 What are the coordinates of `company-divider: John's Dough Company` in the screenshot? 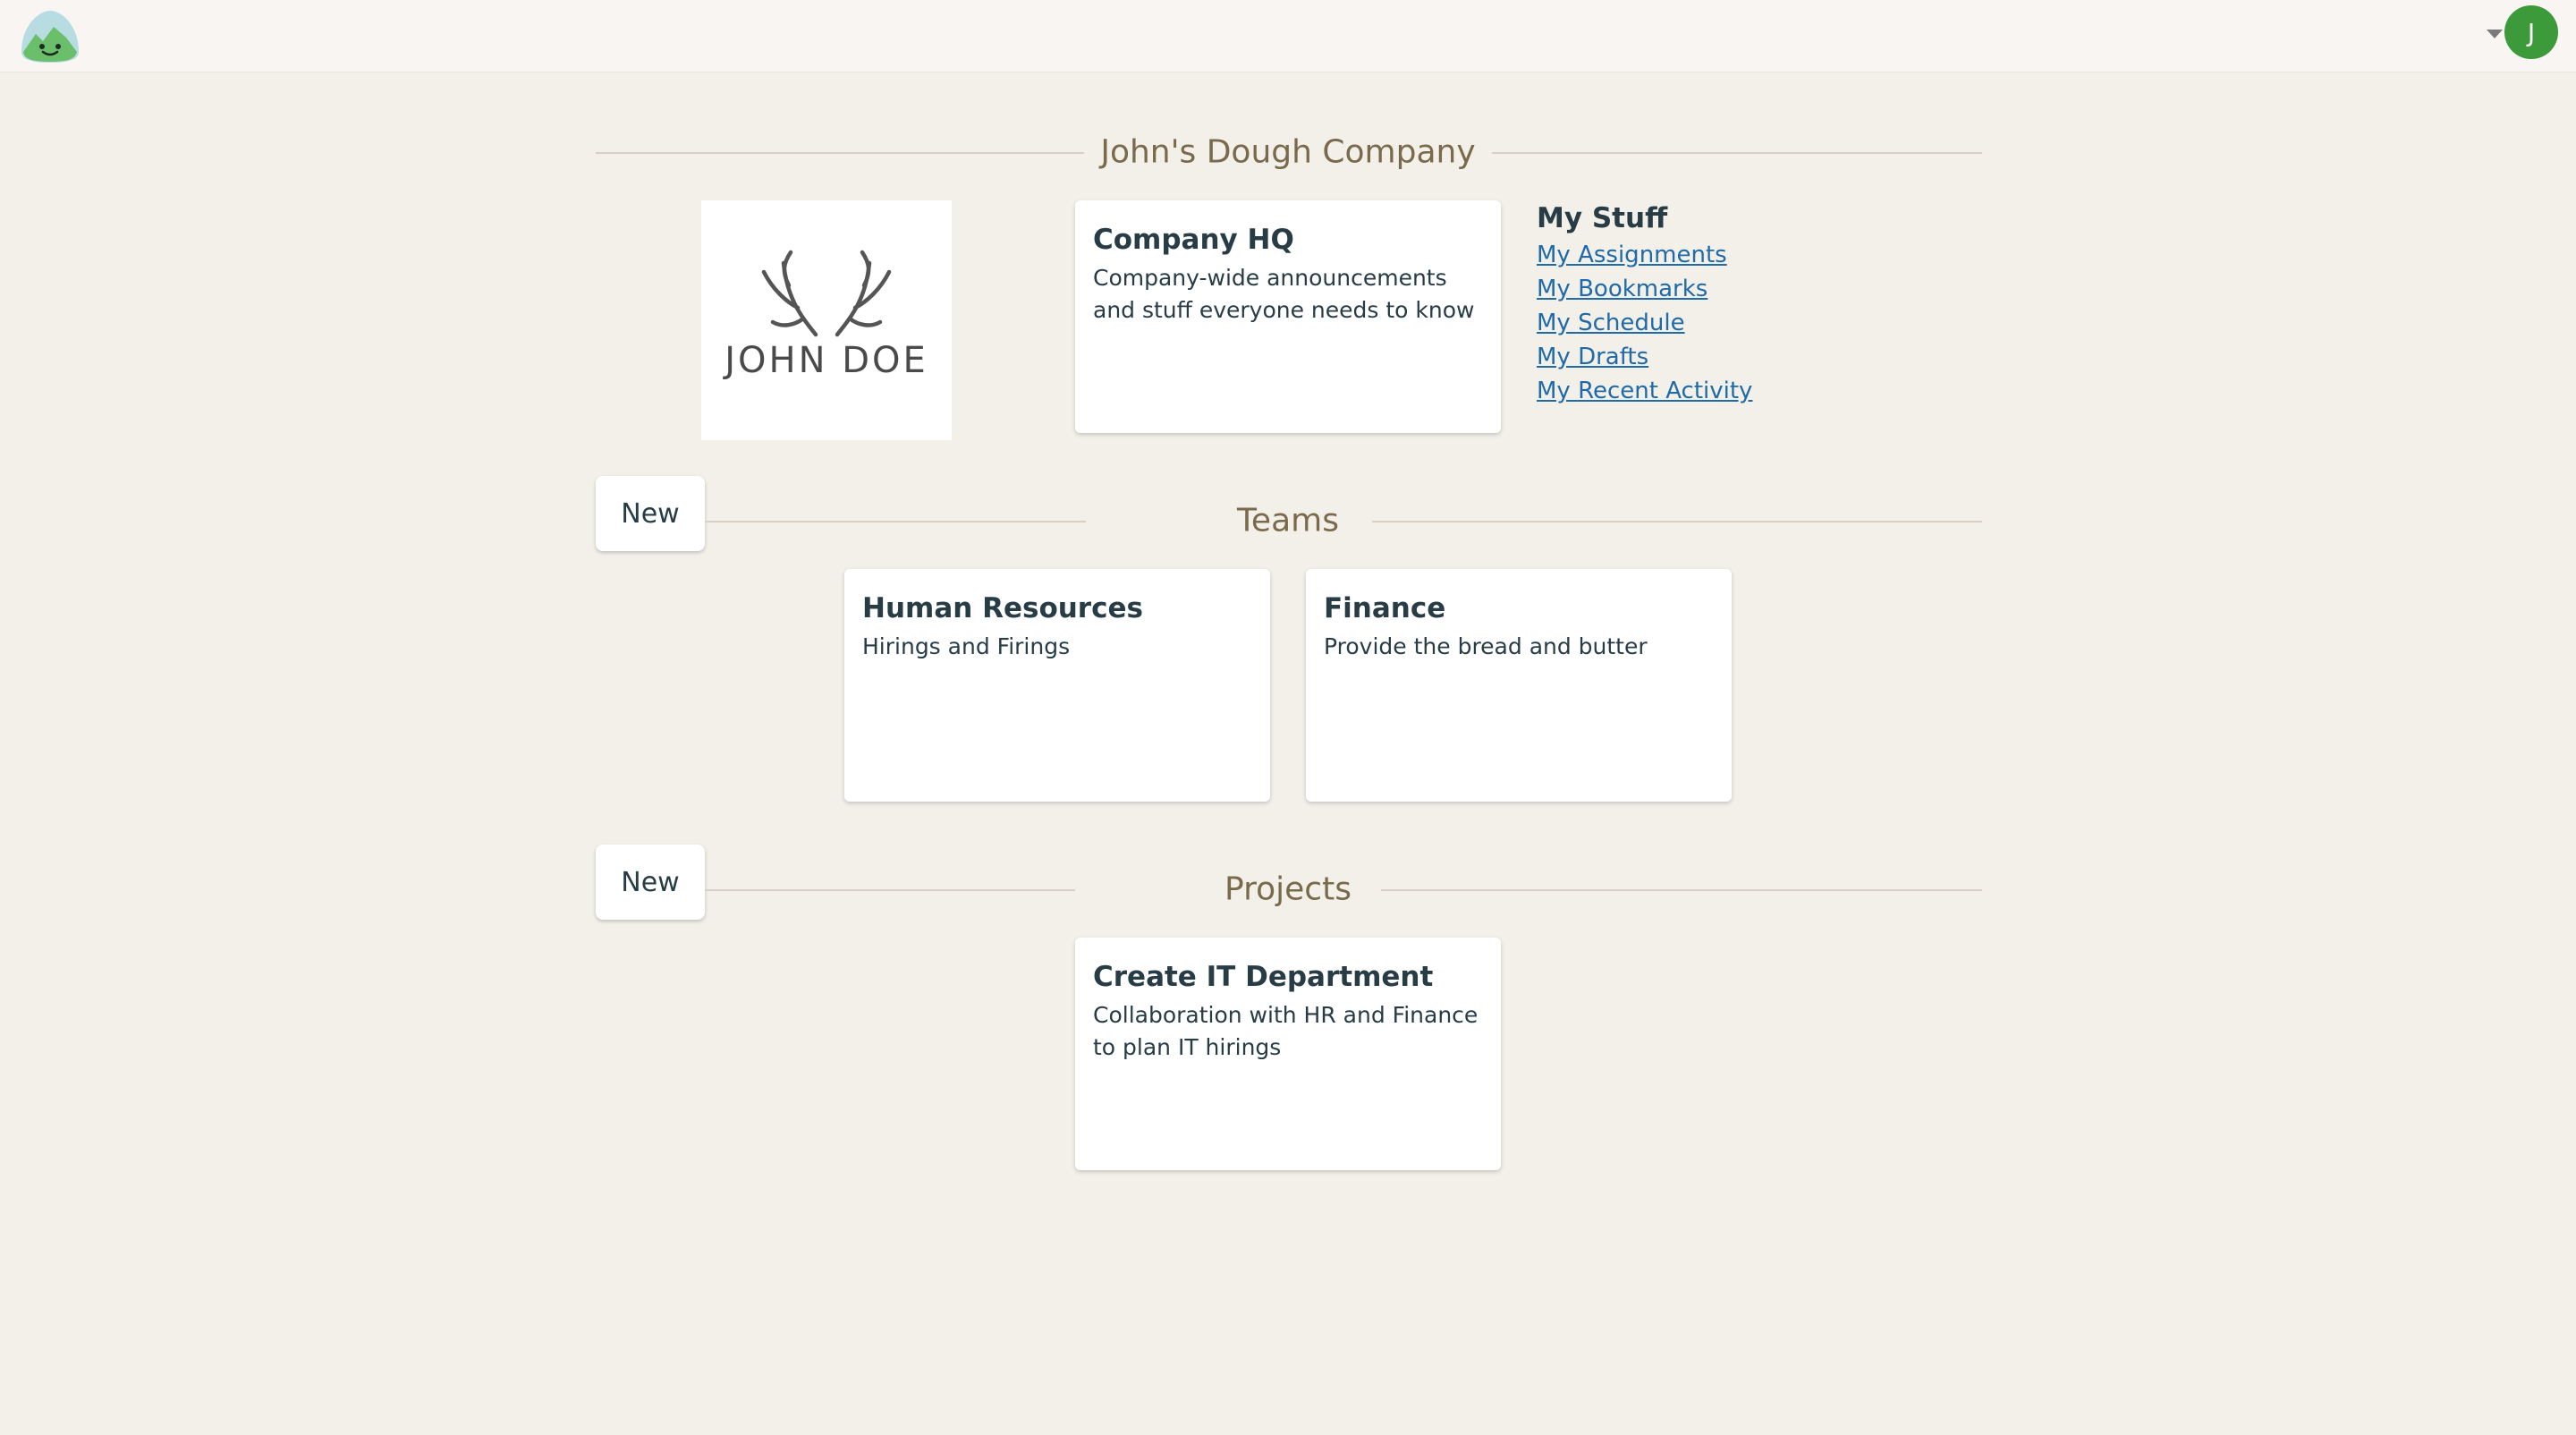 It's located at (1289, 152).